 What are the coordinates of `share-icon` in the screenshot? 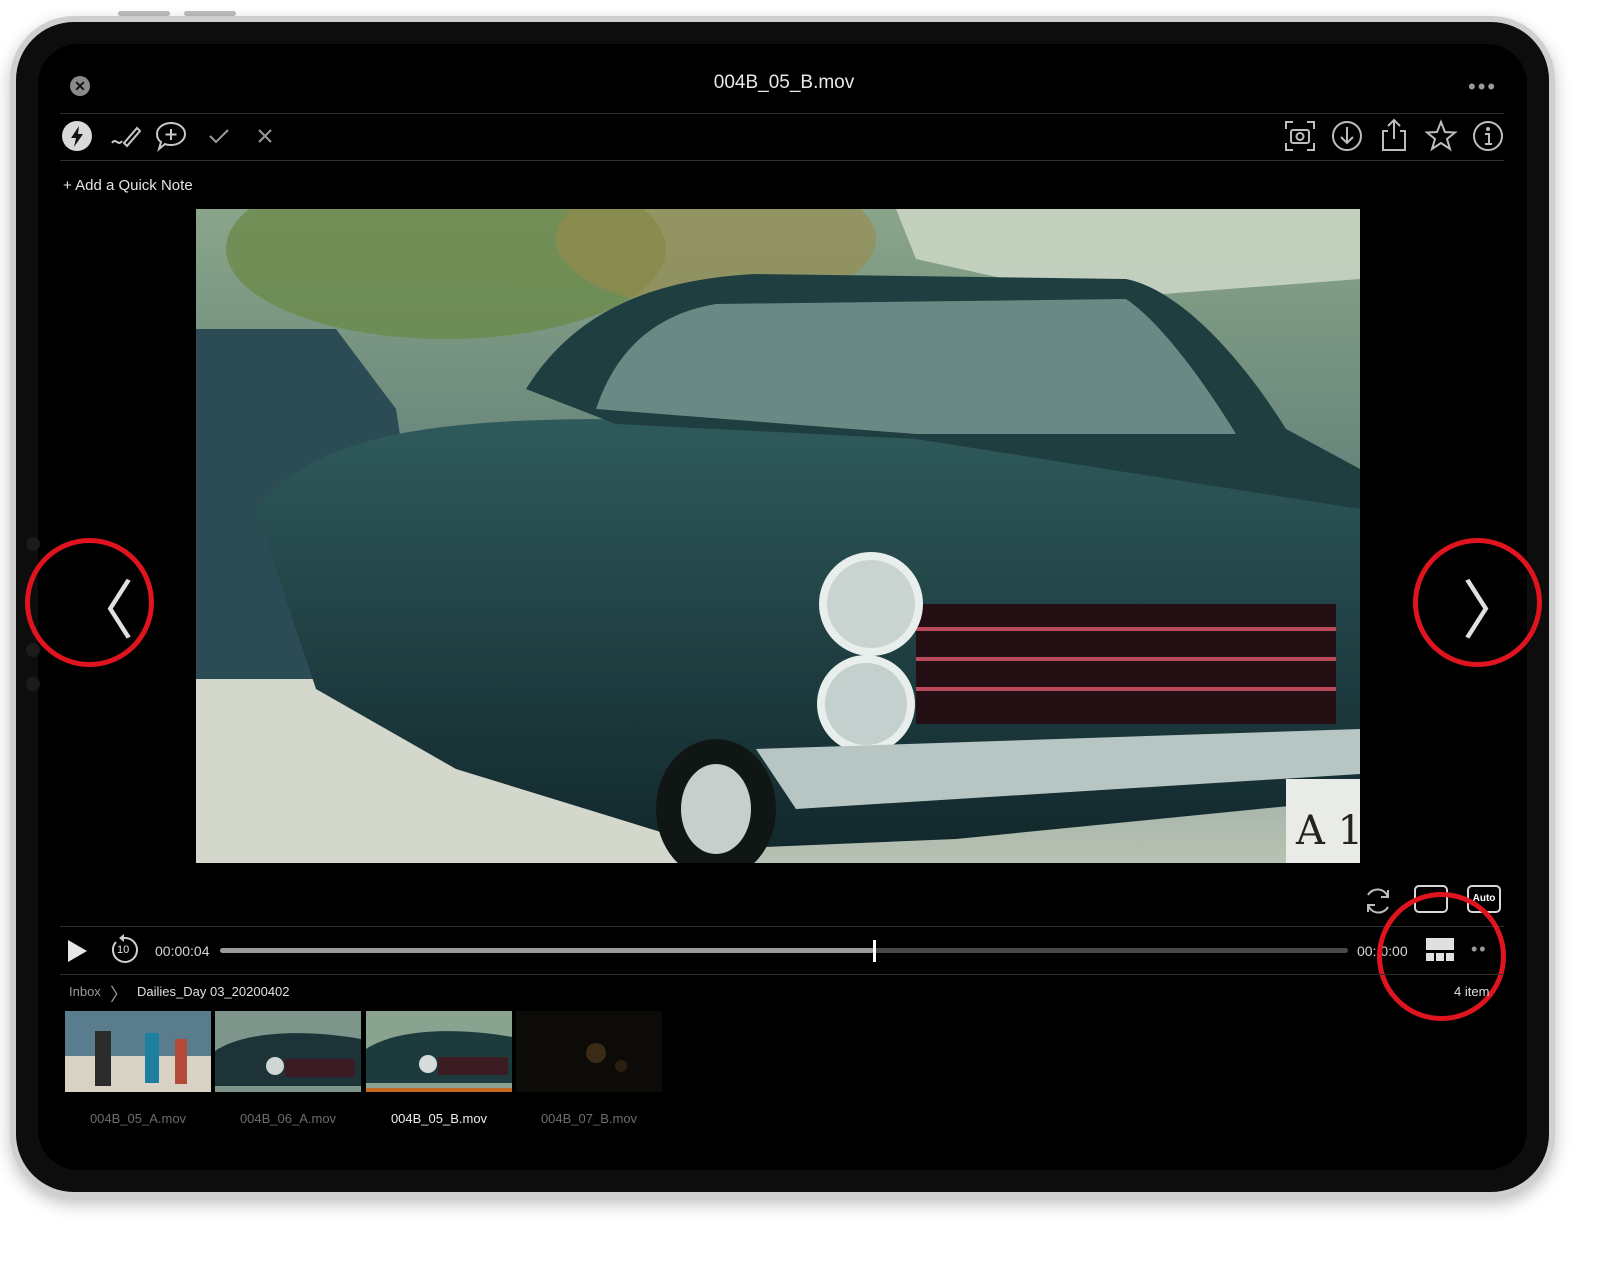 It's located at (1394, 135).